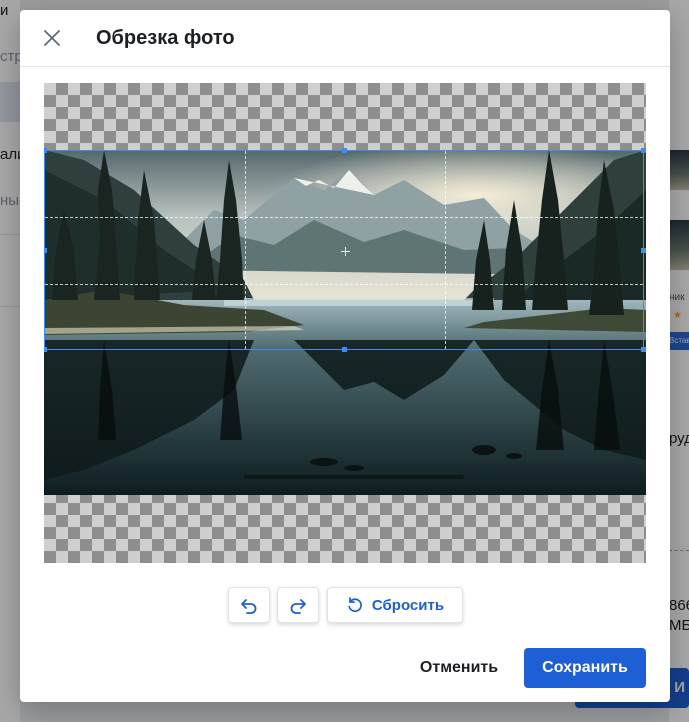 Image resolution: width=689 pixels, height=722 pixels. What do you see at coordinates (643, 250) in the screenshot?
I see `crop-handle-right` at bounding box center [643, 250].